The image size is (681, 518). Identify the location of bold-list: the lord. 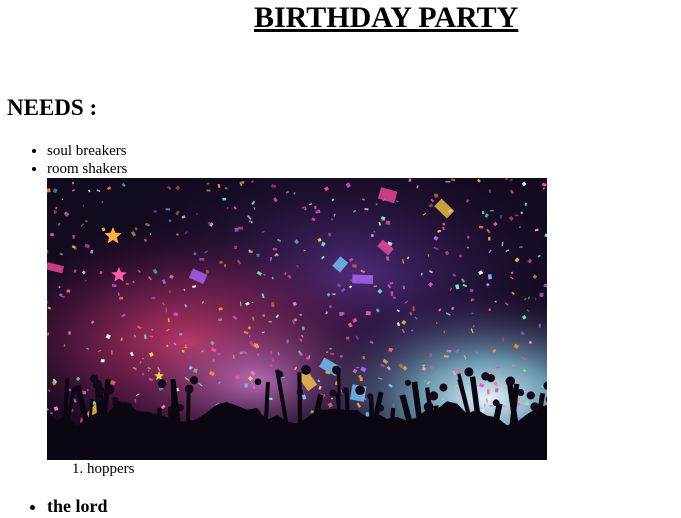
(57, 506).